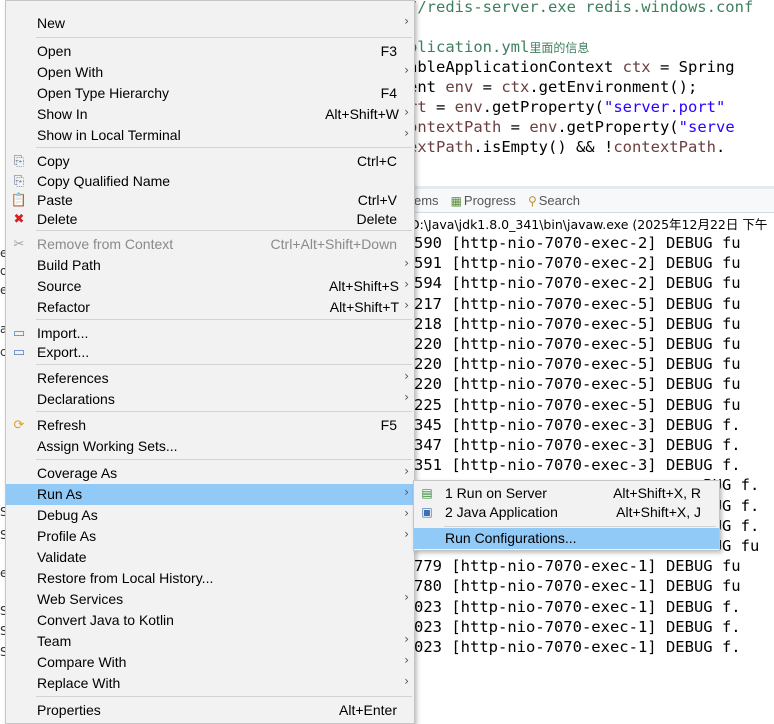 The width and height of the screenshot is (774, 724). What do you see at coordinates (210, 72) in the screenshot?
I see `menu-item-open-with: Open With ›` at bounding box center [210, 72].